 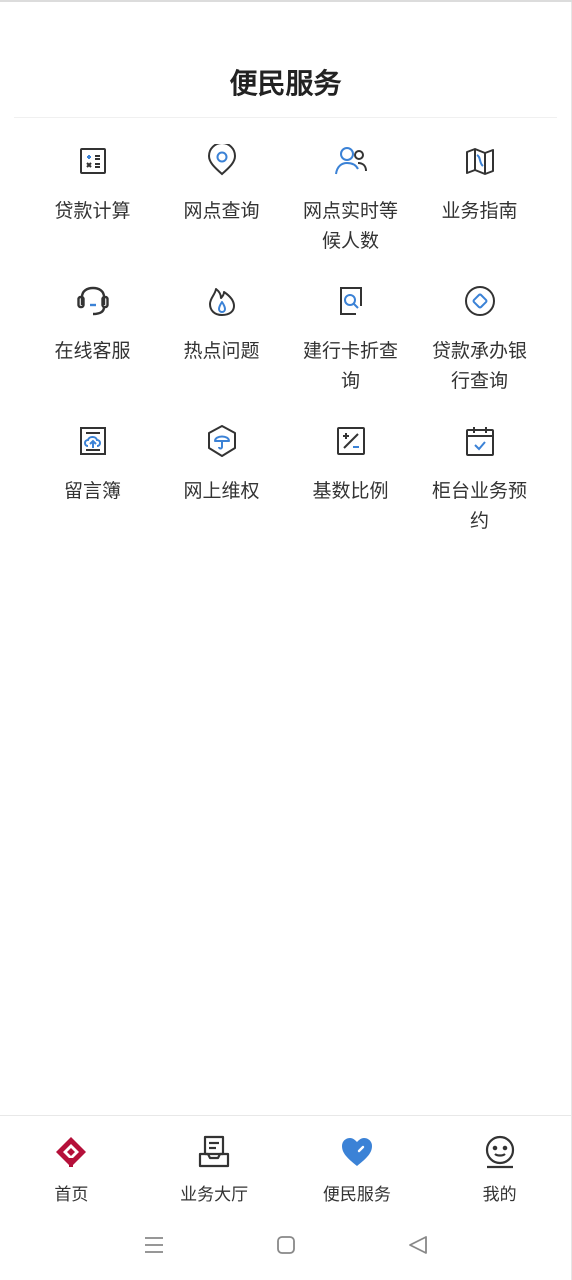 I want to click on location-pin-icon, so click(x=222, y=161).